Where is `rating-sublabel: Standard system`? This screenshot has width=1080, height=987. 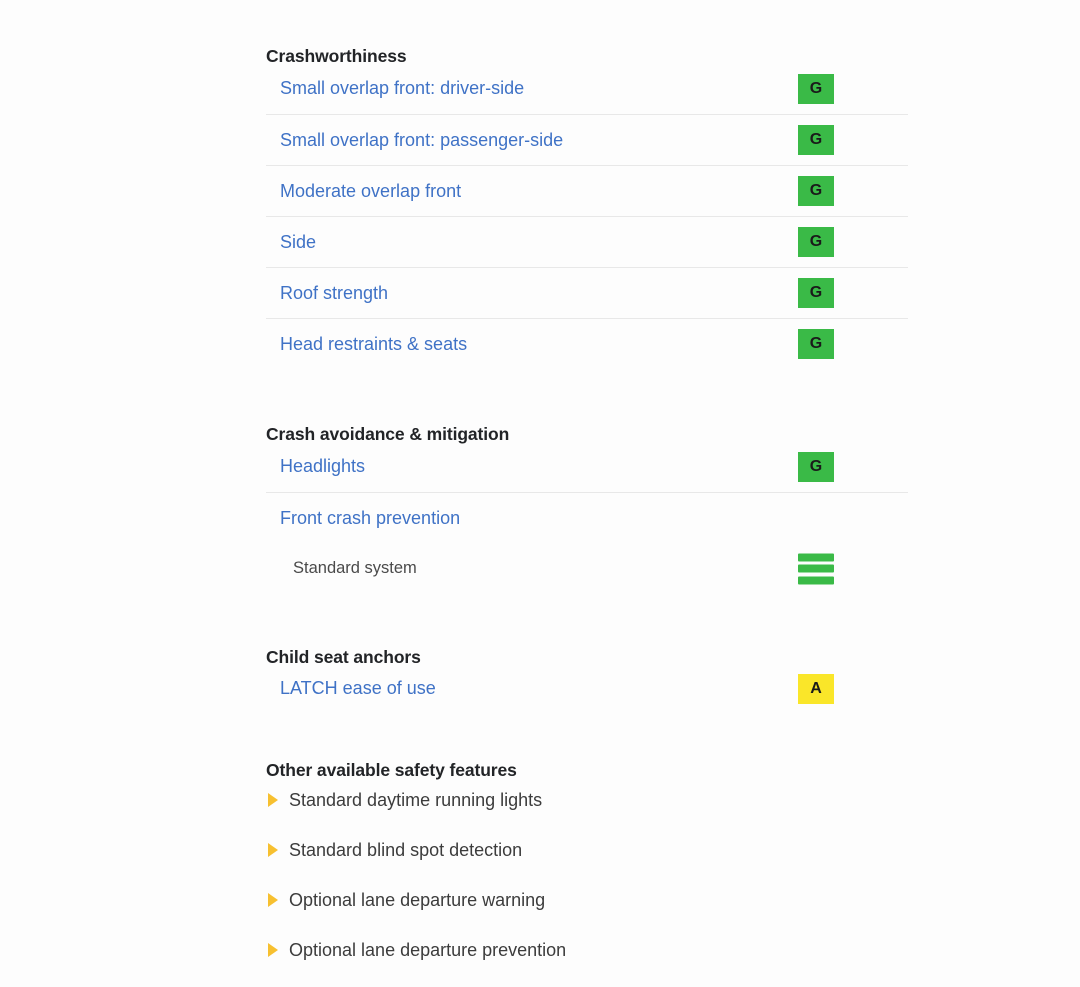 rating-sublabel: Standard system is located at coordinates (355, 568).